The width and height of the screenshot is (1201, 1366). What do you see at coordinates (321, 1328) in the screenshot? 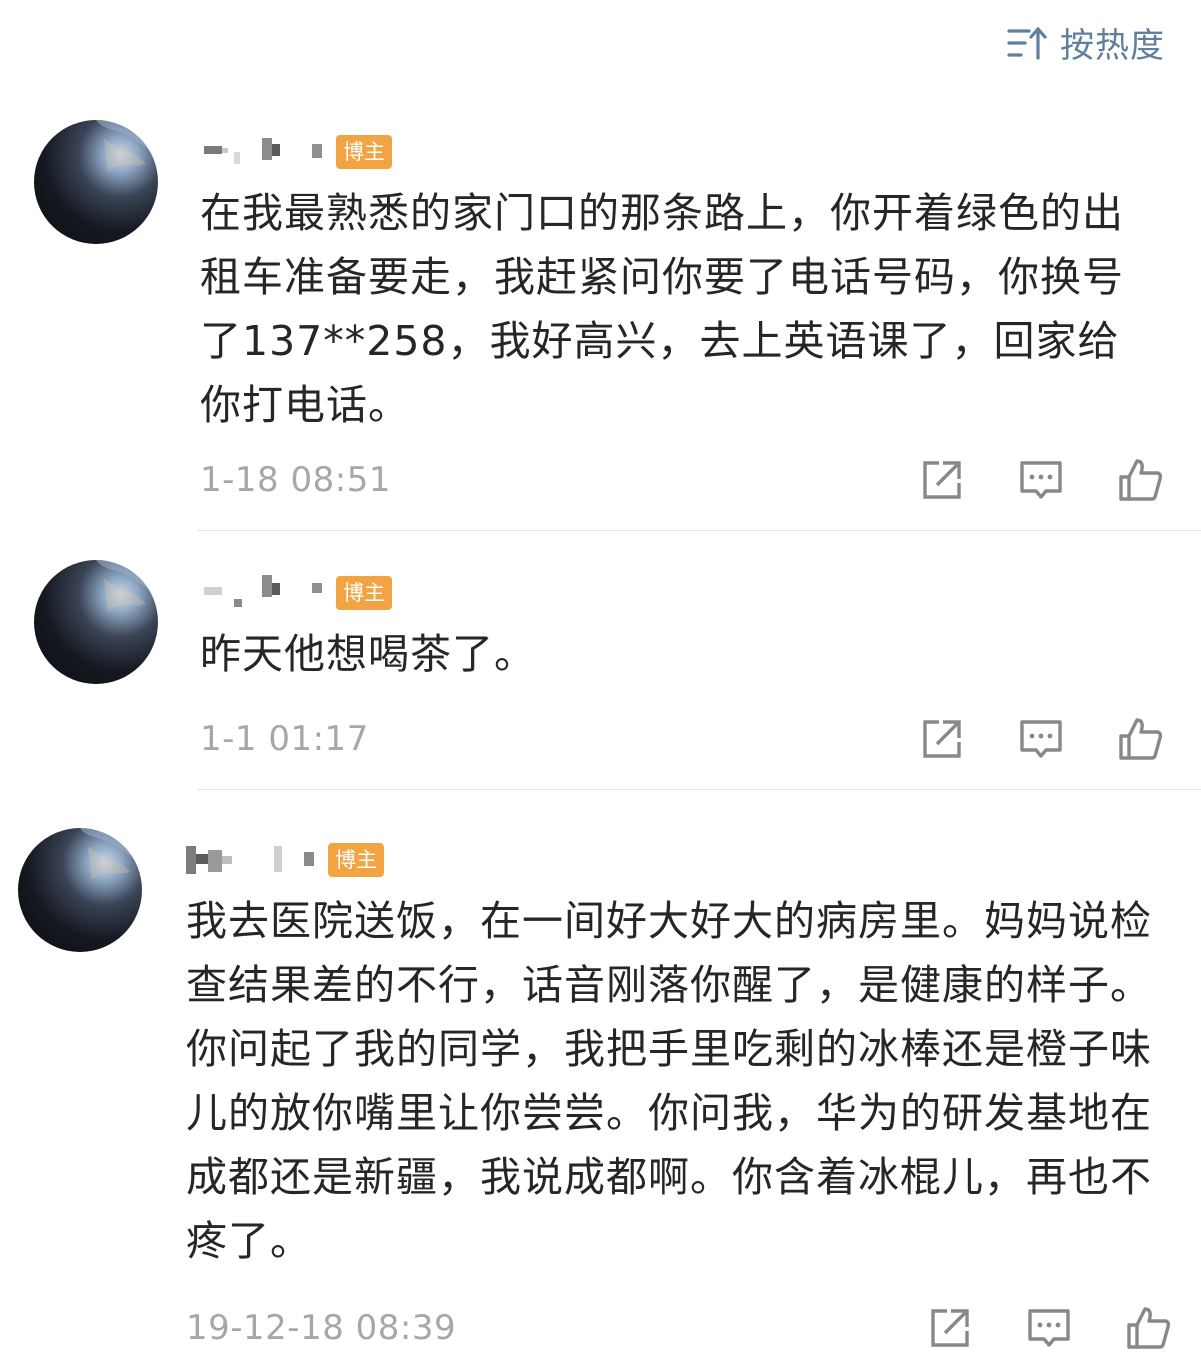
I see `comment-time: 19-12-18 08:39` at bounding box center [321, 1328].